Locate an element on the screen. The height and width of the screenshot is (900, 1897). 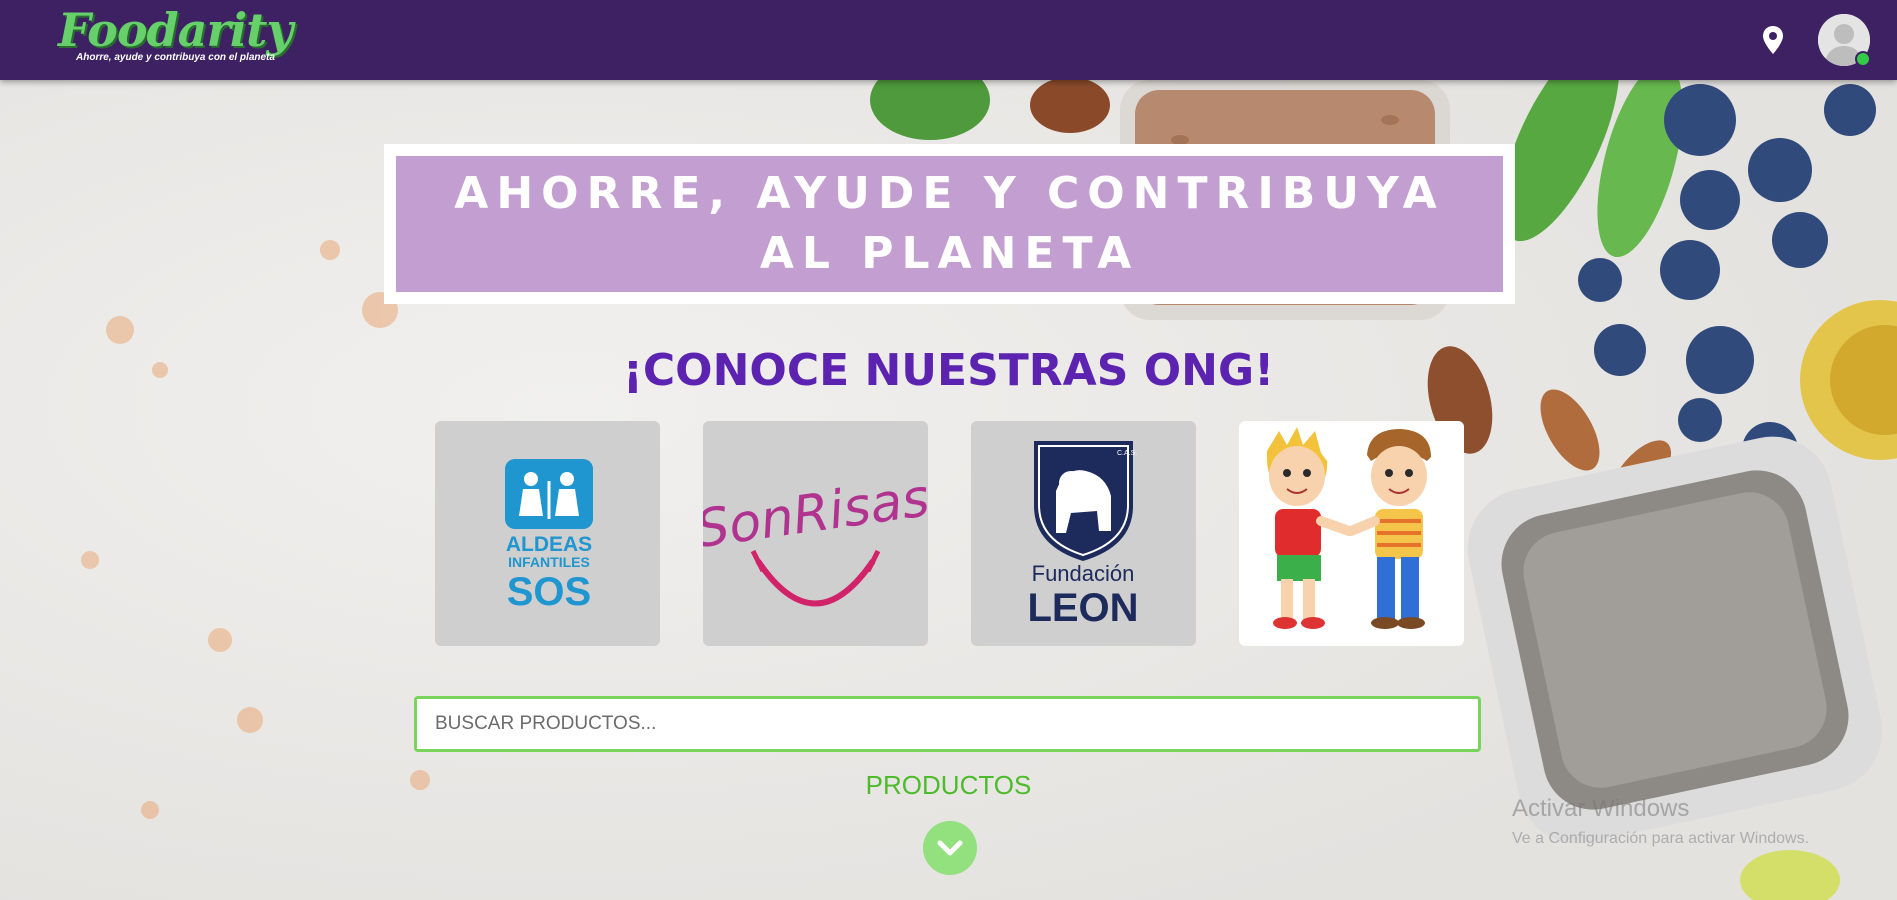
ong-card-aldeas-sos: ALDEAS INFANTILES SOS is located at coordinates (547, 533).